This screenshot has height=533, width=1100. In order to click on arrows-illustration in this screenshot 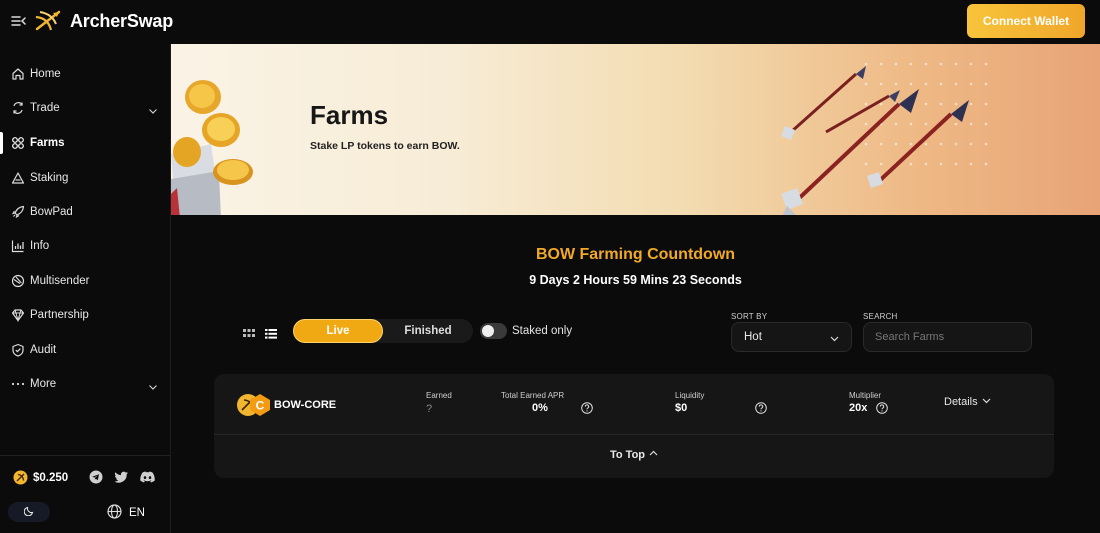, I will do `click(884, 138)`.